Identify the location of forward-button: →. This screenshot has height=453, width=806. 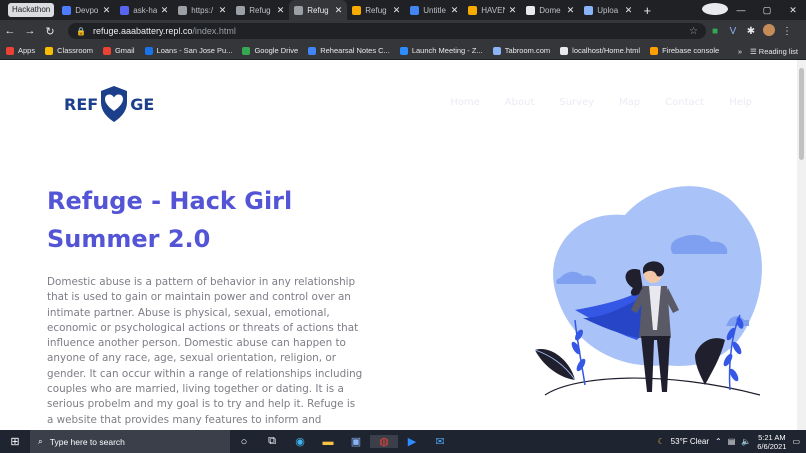
(30, 31).